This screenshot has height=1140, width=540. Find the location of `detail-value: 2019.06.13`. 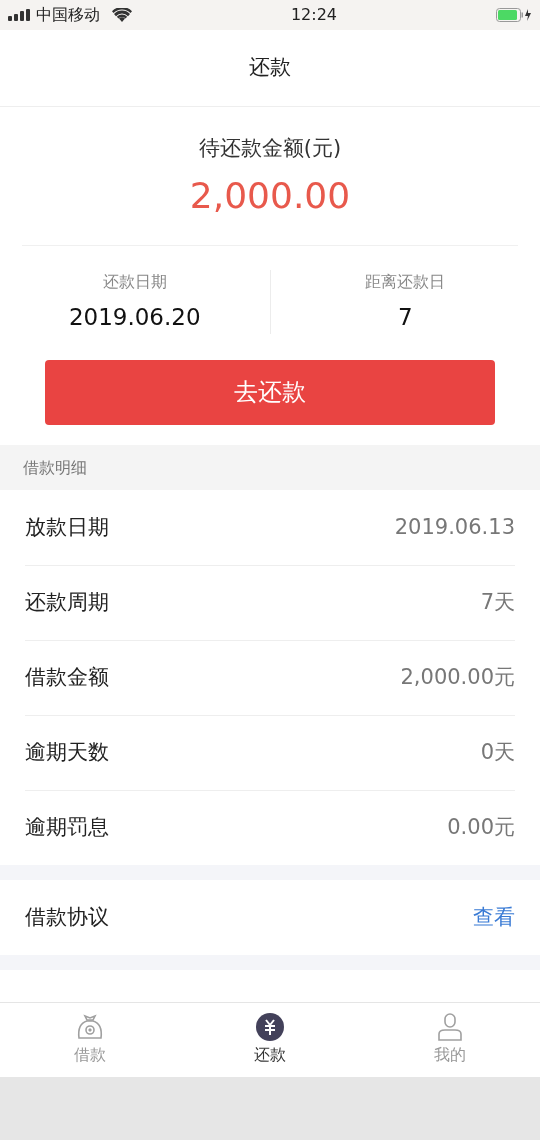

detail-value: 2019.06.13 is located at coordinates (454, 527).